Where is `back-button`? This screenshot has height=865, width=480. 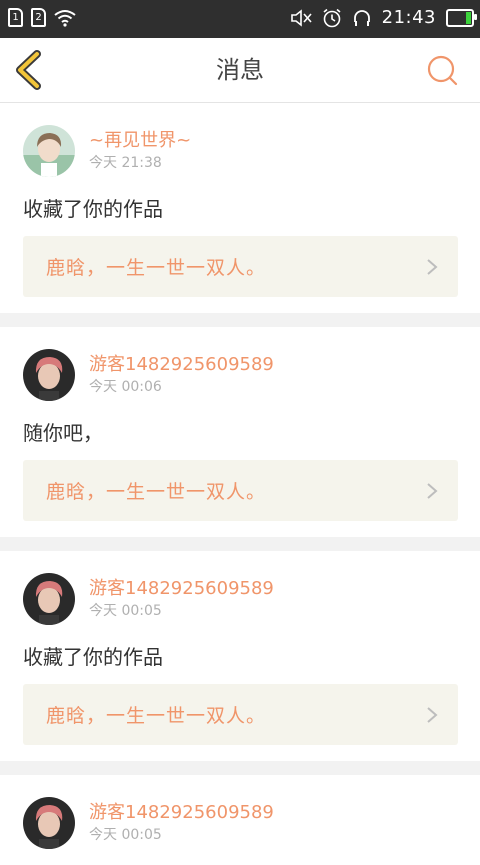
back-button is located at coordinates (29, 70).